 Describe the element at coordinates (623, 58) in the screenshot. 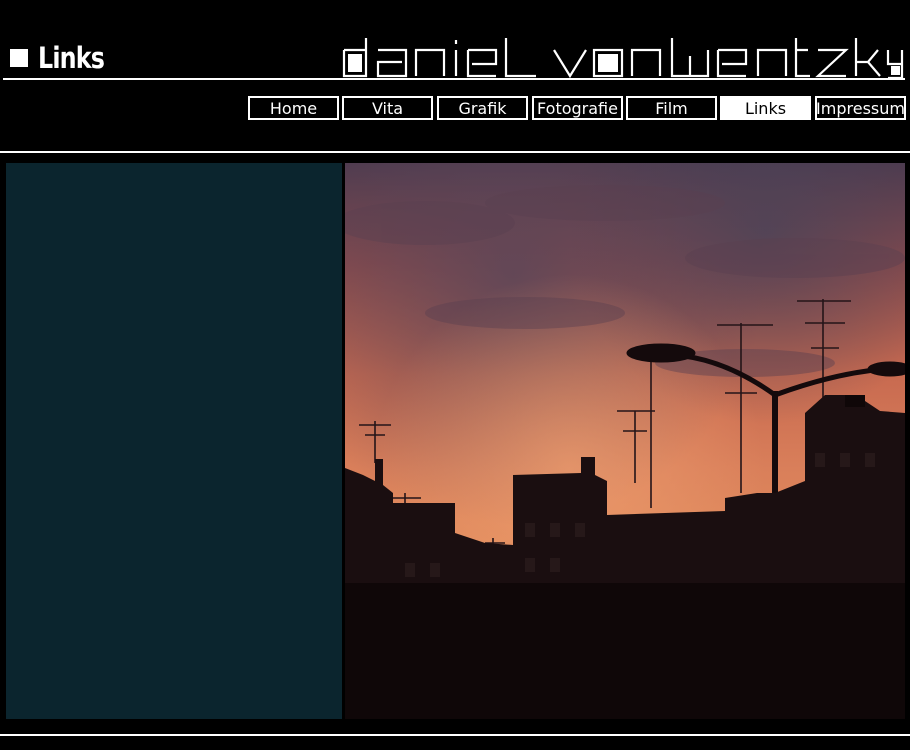

I see `site-logo` at that location.